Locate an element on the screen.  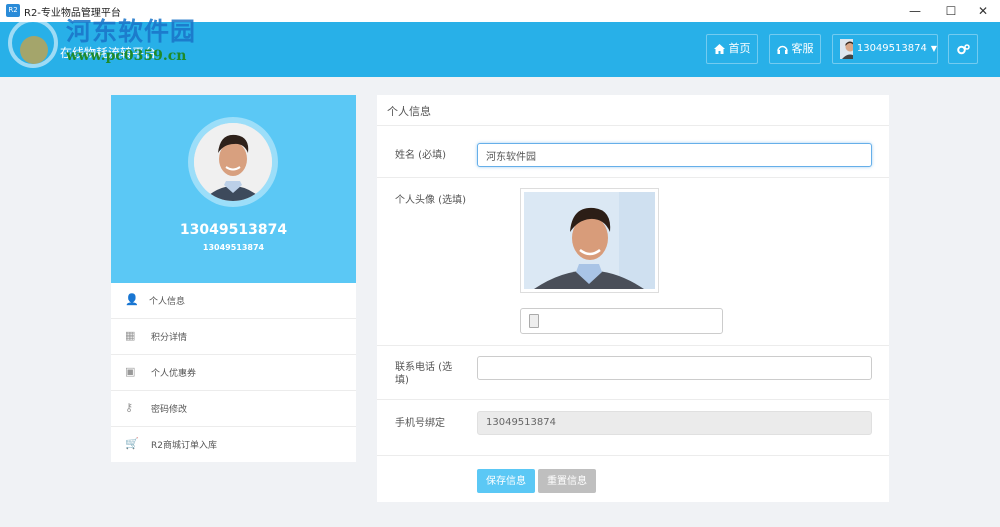
menu-item-label: 个人优惠券 is located at coordinates (174, 374).